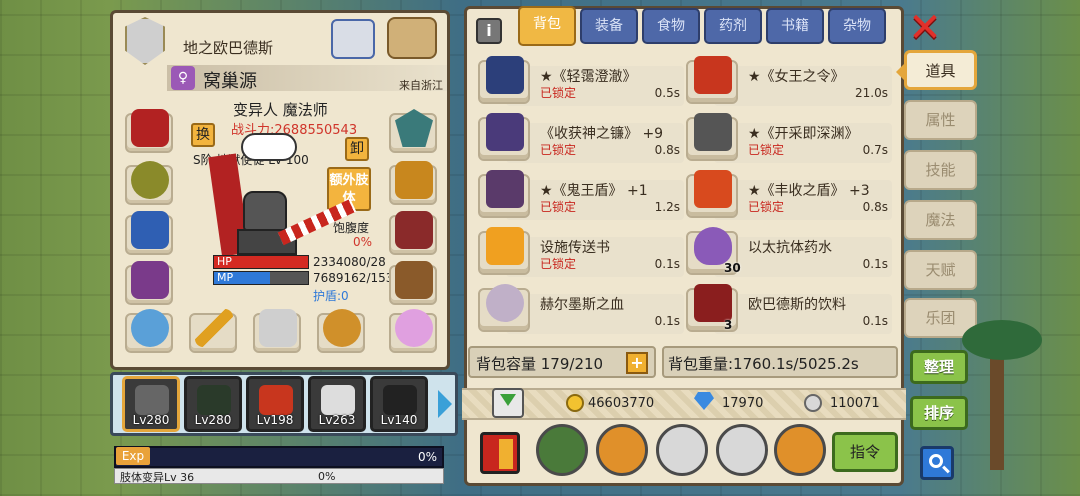  I want to click on list-item: 《收获神之镰》 +9 已锁定 0.8s, so click(581, 138).